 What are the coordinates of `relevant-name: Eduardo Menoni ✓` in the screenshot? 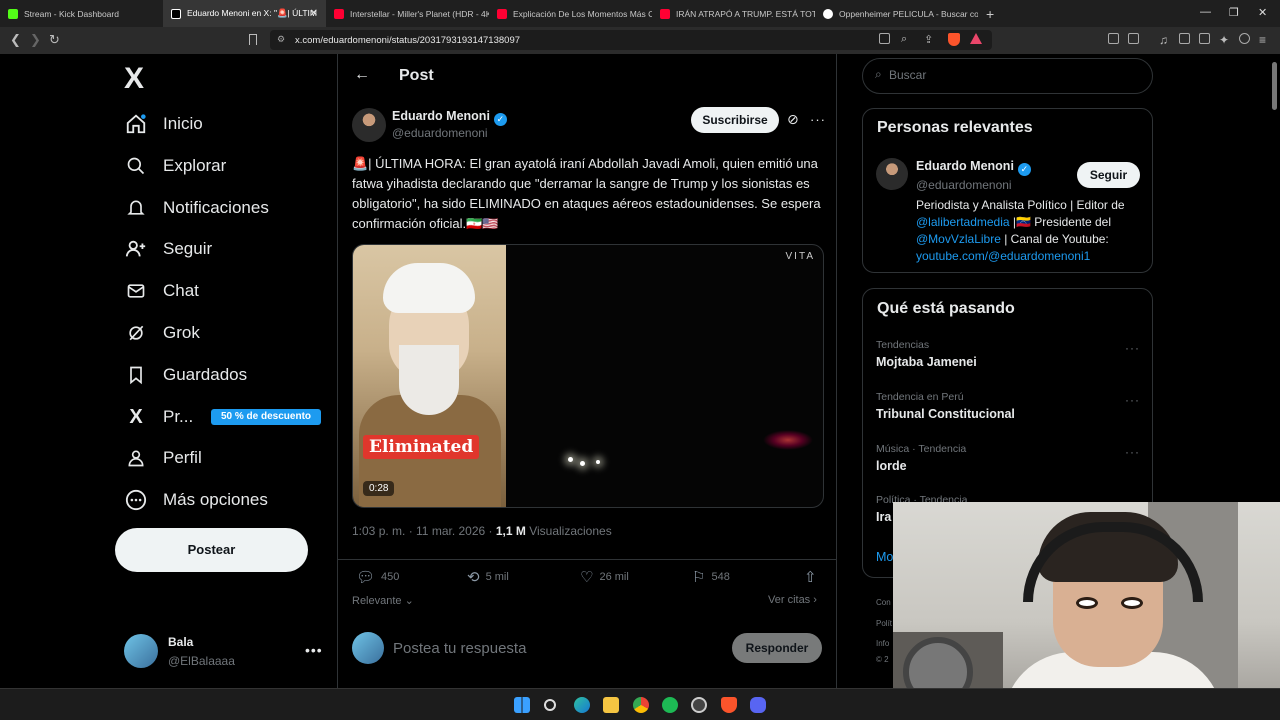 It's located at (973, 167).